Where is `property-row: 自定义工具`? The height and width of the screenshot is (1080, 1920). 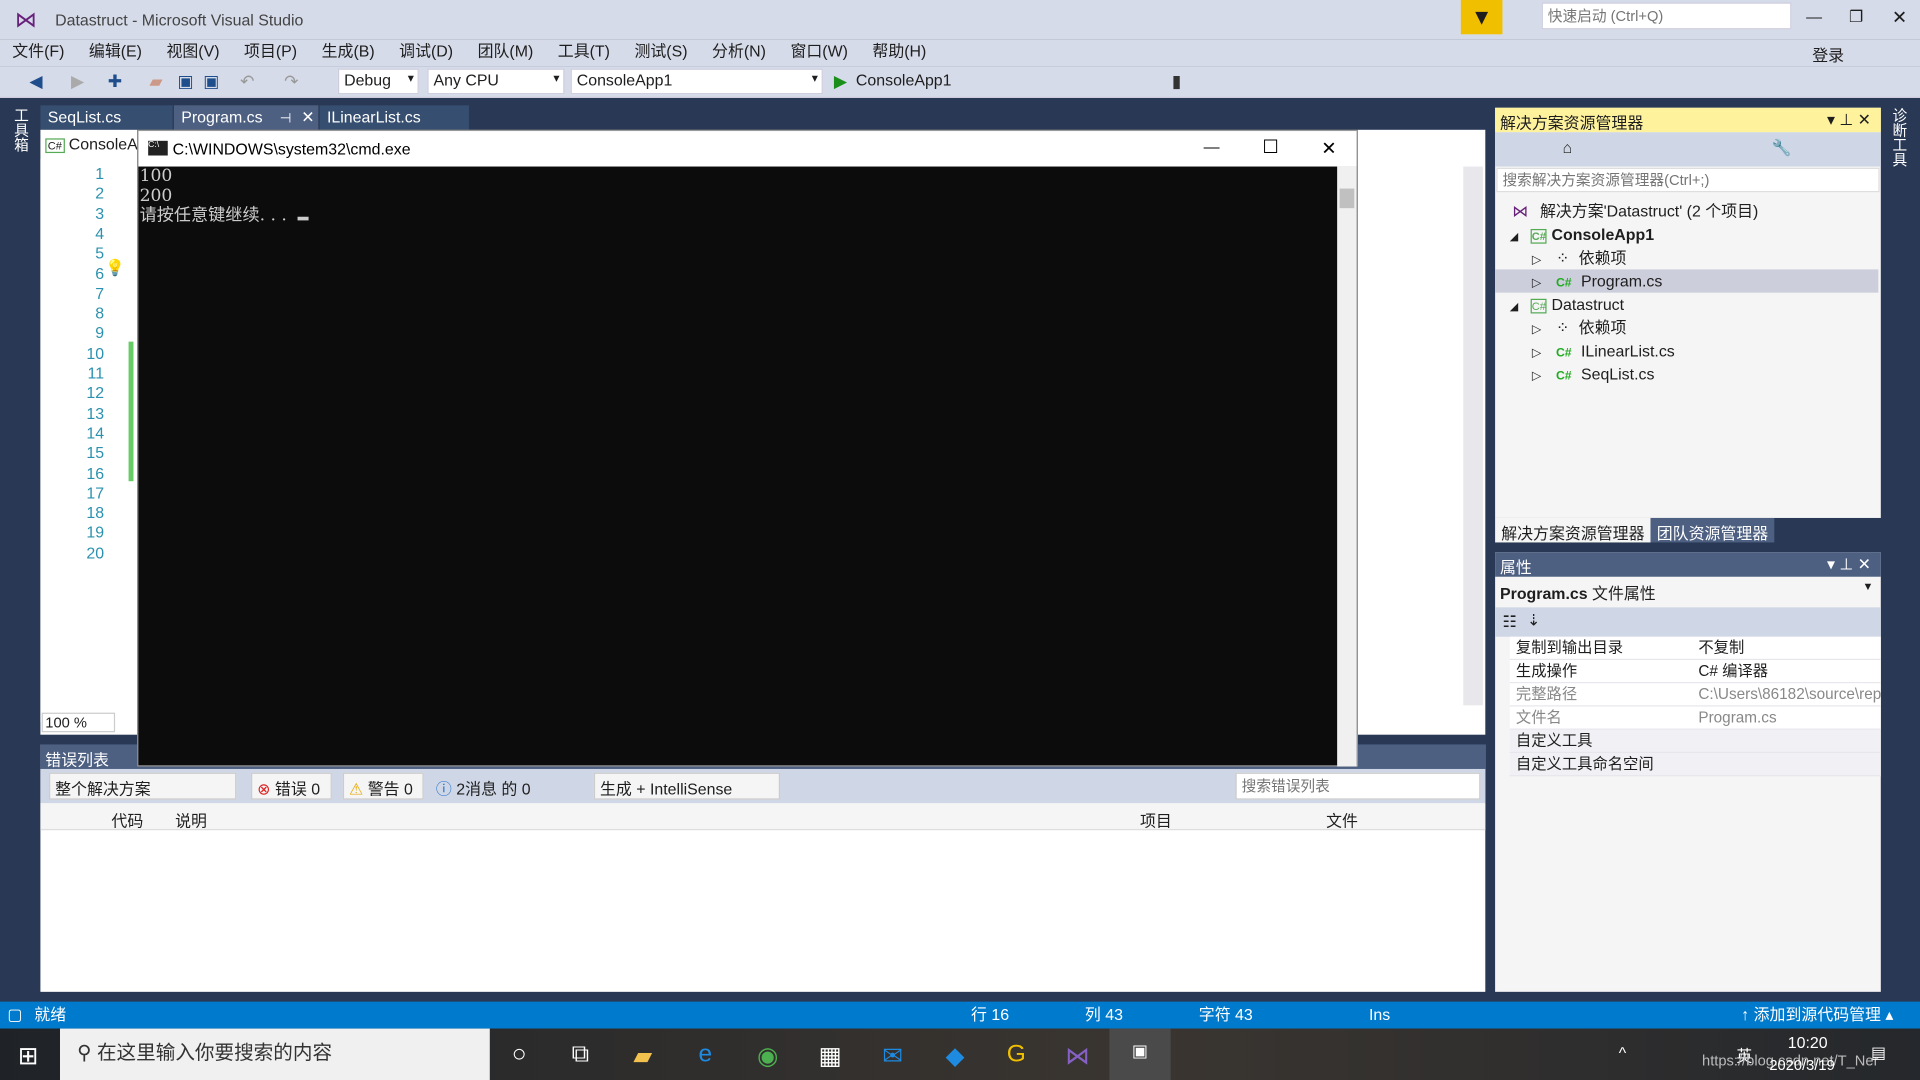
property-row: 自定义工具 is located at coordinates (1695, 741).